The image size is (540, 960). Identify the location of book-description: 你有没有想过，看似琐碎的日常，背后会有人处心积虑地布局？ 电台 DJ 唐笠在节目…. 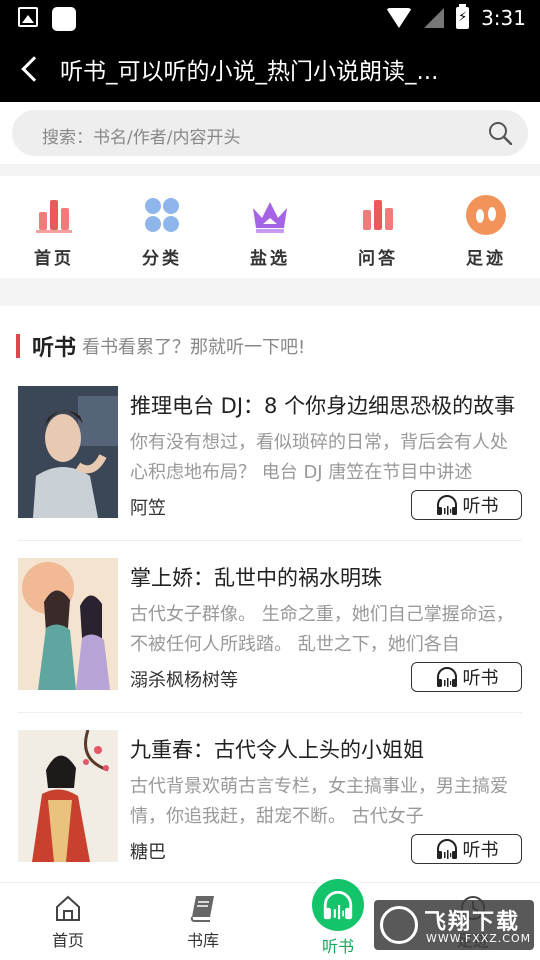
(319, 457).